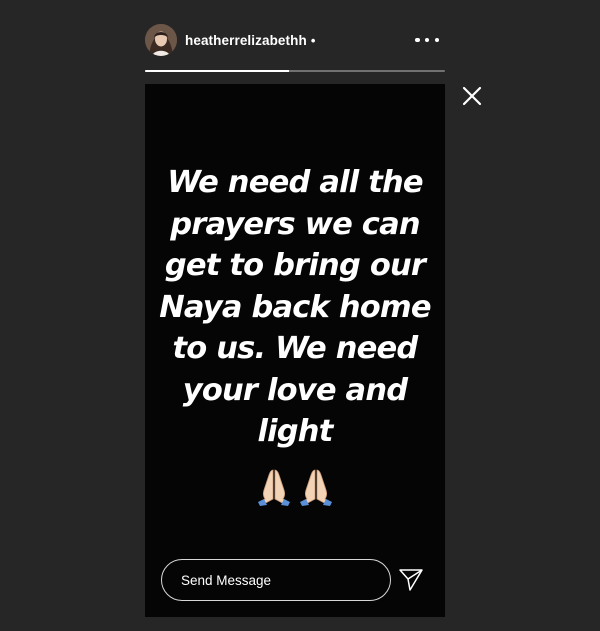 Image resolution: width=600 pixels, height=631 pixels. What do you see at coordinates (295, 265) in the screenshot?
I see `story-text-line: get to bring our` at bounding box center [295, 265].